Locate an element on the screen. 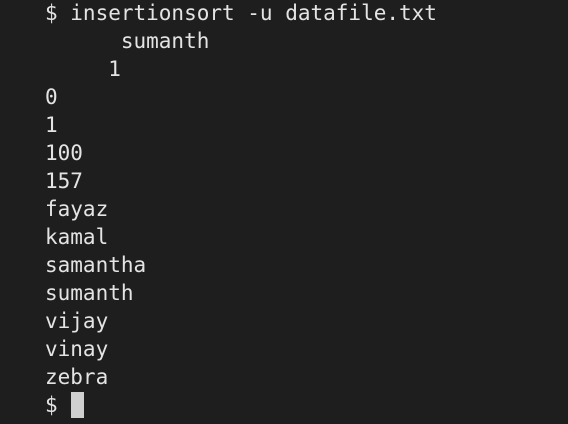 The height and width of the screenshot is (424, 568). output-line: samantha is located at coordinates (96, 265).